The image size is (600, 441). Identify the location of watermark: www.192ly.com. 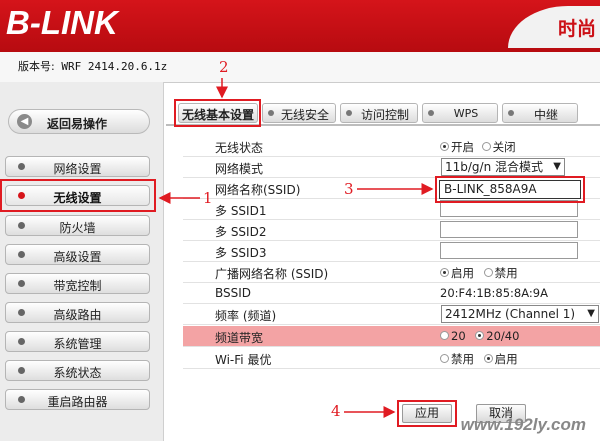
(523, 424).